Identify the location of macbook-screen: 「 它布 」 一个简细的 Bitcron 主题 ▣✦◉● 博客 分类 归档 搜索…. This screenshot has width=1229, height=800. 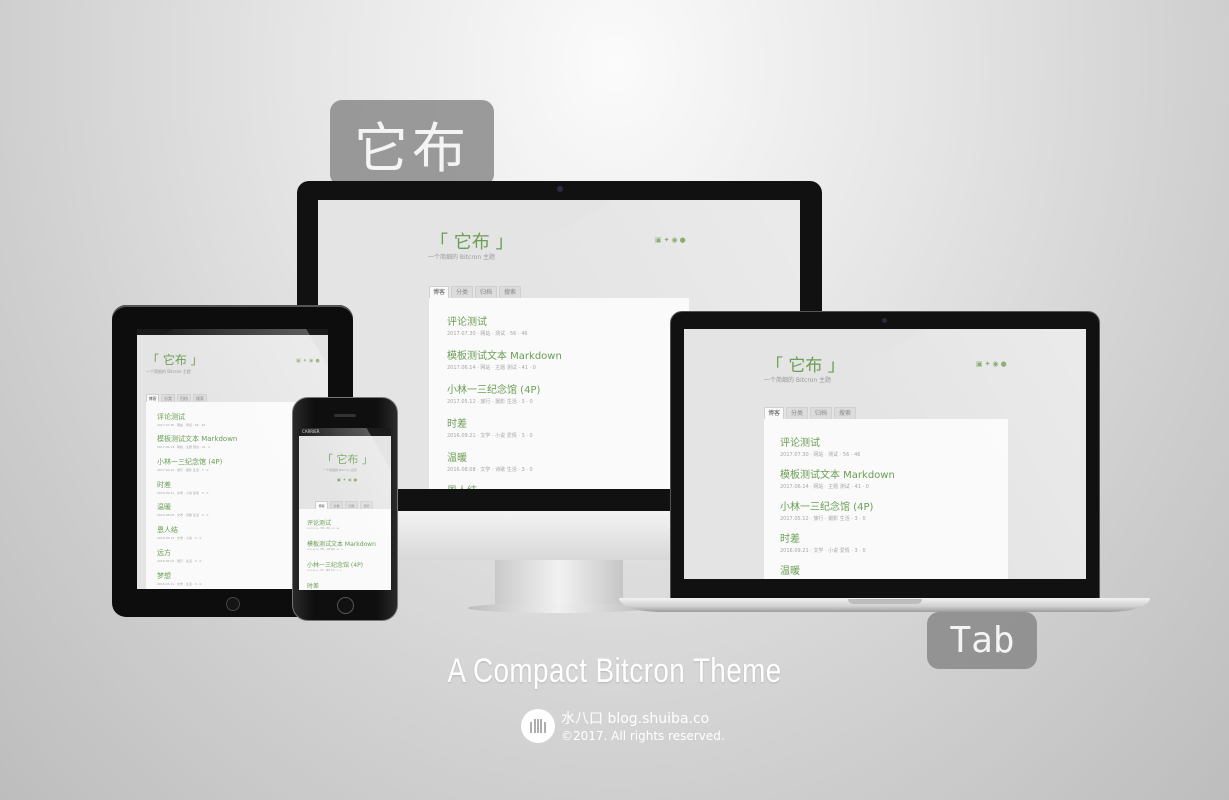
(885, 454).